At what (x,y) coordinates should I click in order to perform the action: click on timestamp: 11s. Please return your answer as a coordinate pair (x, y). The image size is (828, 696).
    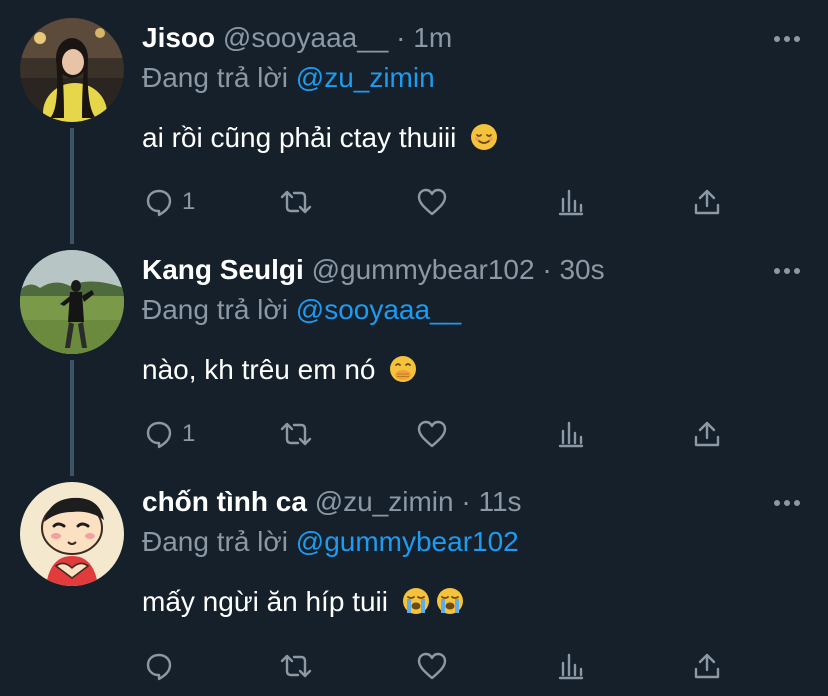
    Looking at the image, I should click on (499, 501).